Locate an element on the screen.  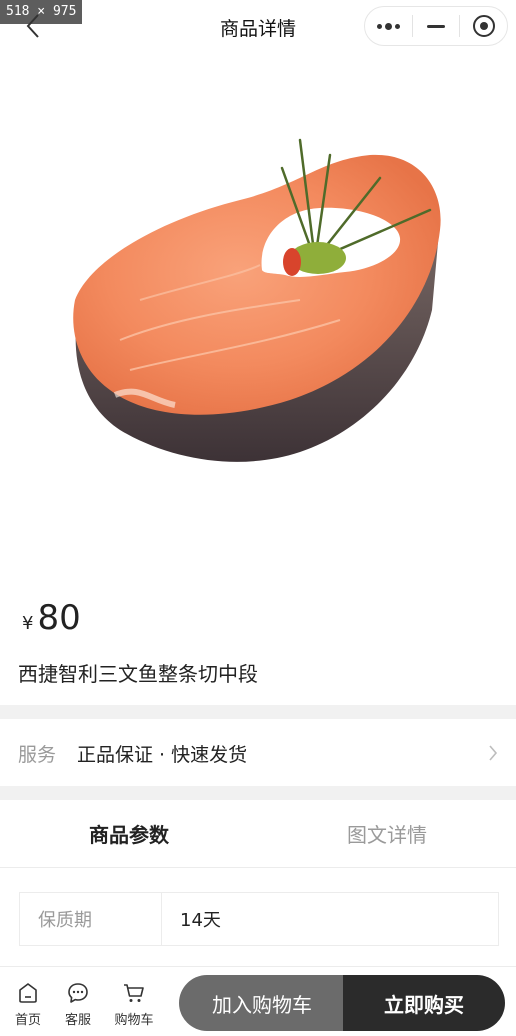
service-label: 服务 is located at coordinates (37, 754).